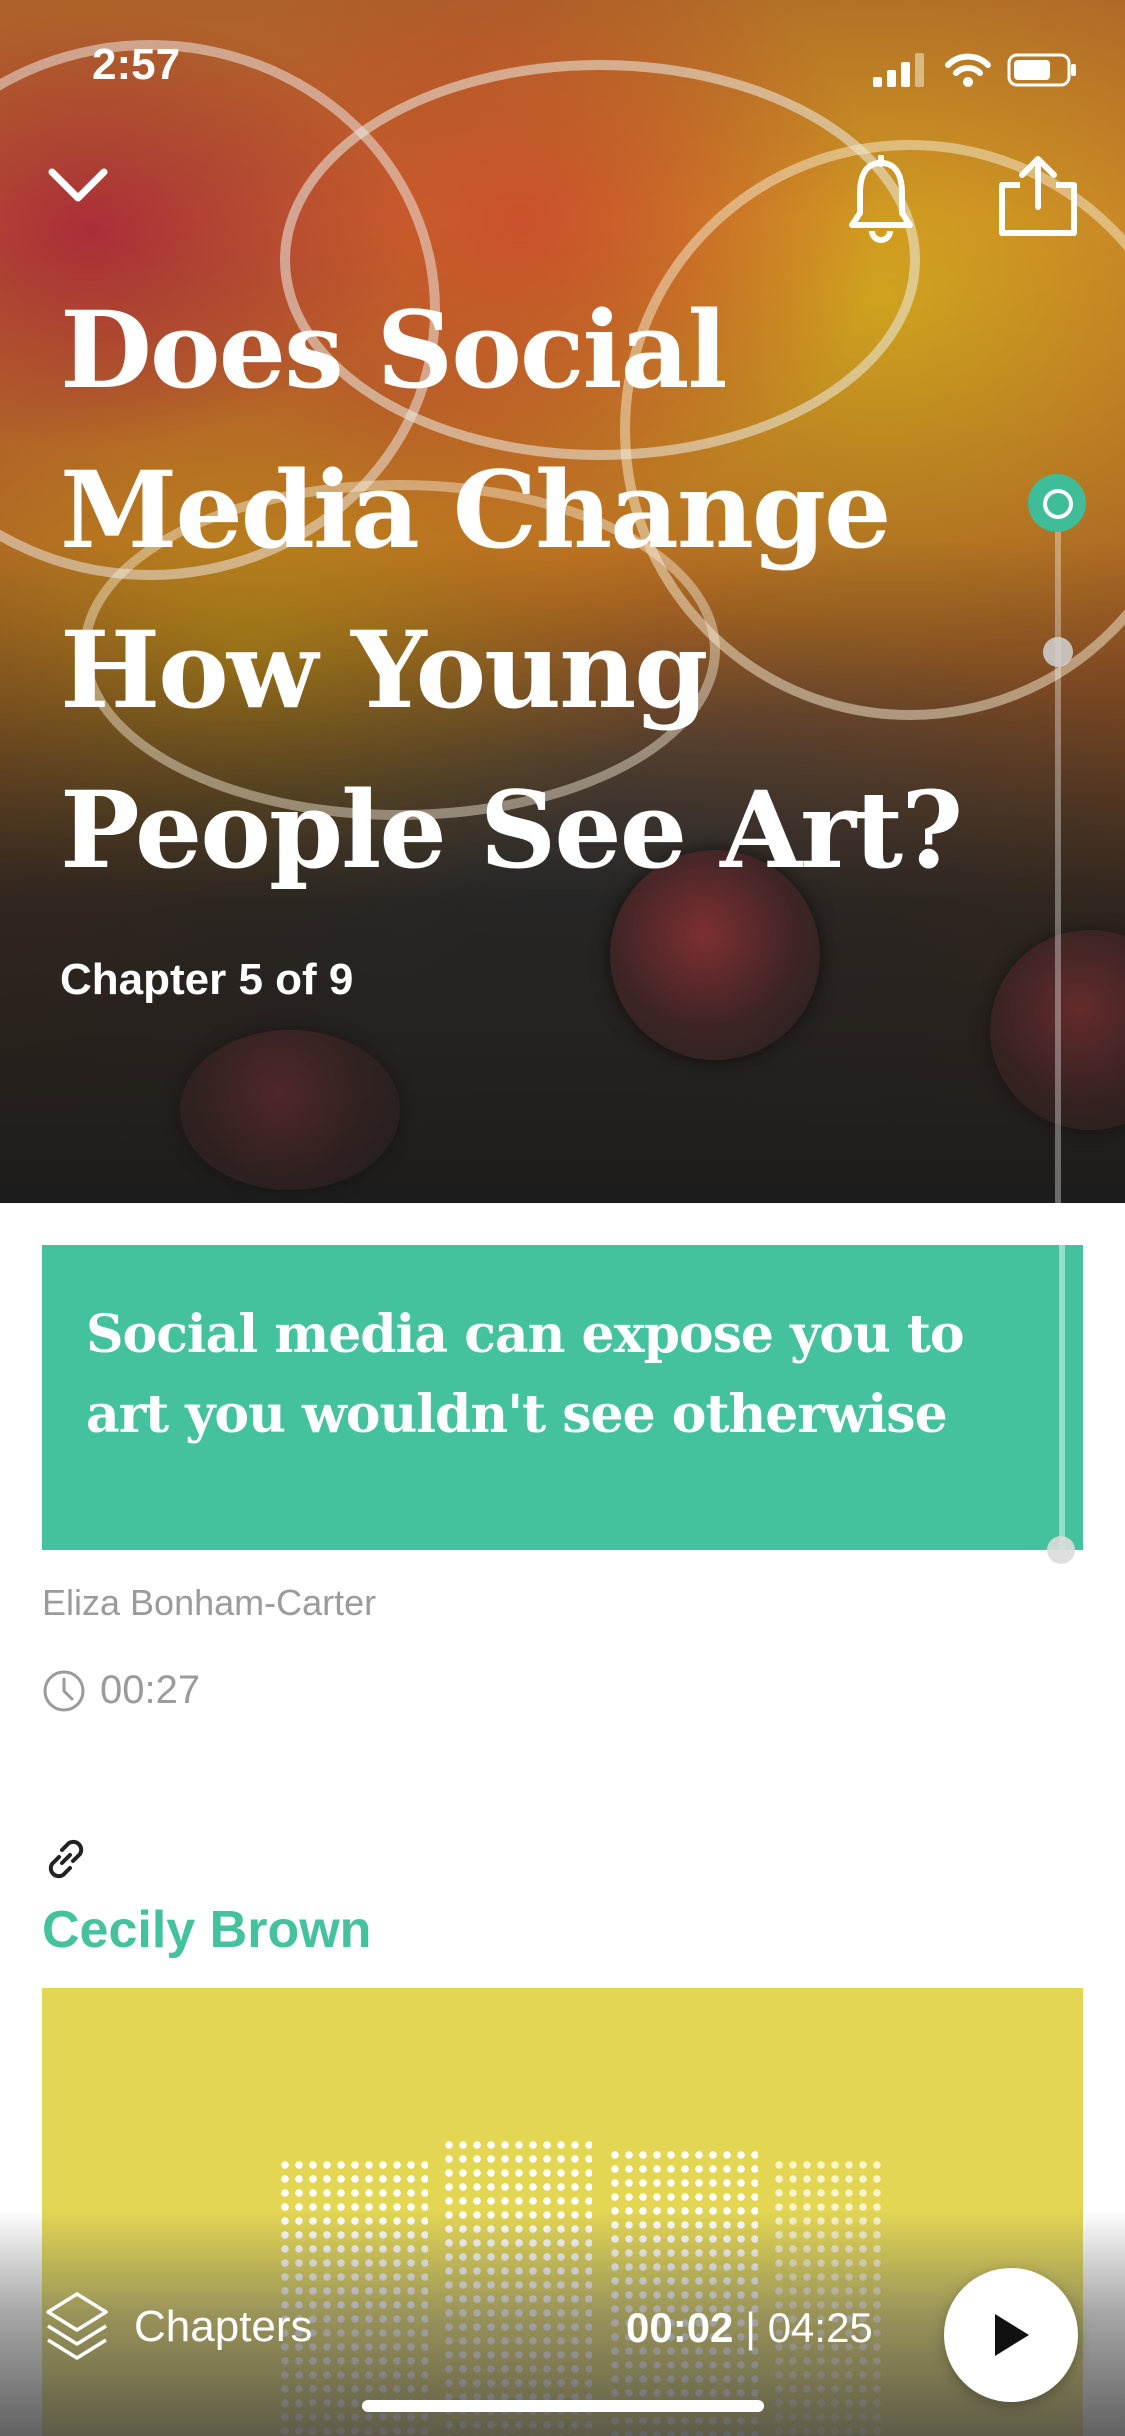  I want to click on playback-time: 00:02 | 04:25, so click(749, 2328).